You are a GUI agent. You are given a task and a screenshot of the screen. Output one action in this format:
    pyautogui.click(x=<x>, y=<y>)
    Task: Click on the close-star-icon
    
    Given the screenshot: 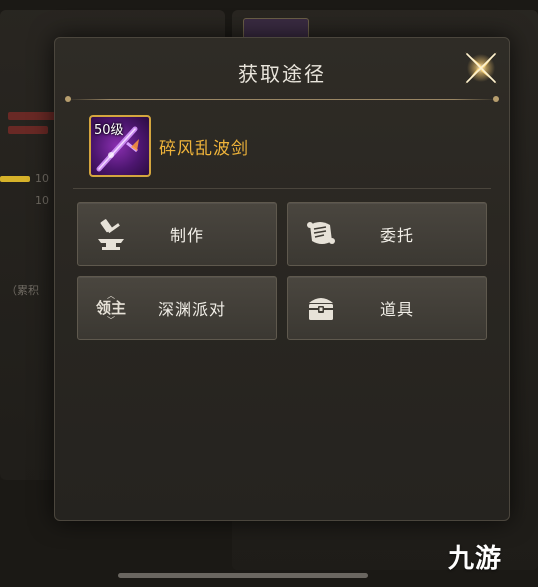 What is the action you would take?
    pyautogui.click(x=481, y=68)
    